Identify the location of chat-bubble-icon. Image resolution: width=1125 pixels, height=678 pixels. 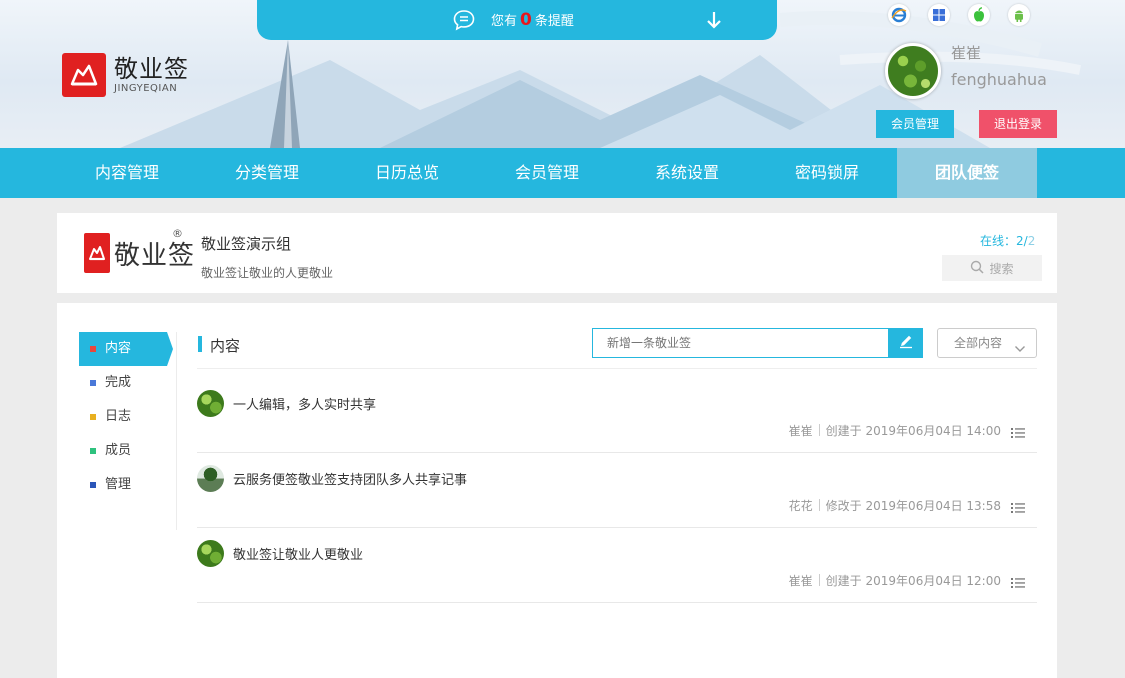
(464, 22).